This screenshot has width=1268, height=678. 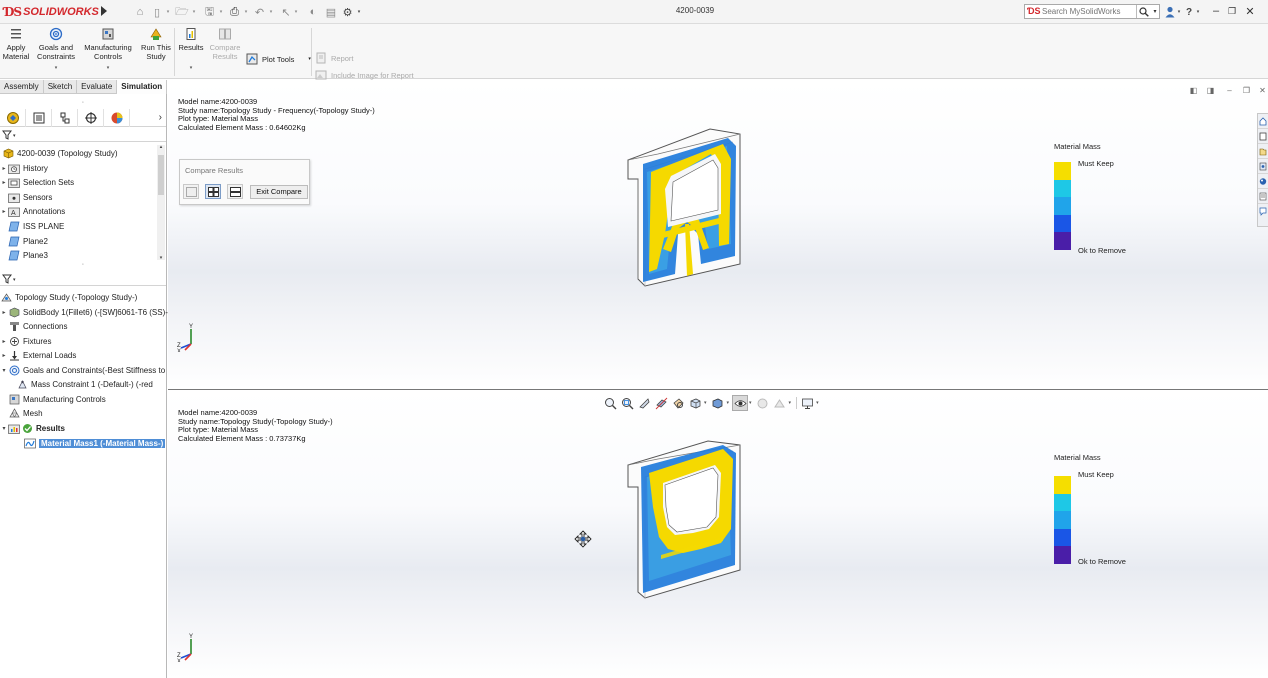 I want to click on print-dropdown-icon: ▾, so click(x=246, y=12).